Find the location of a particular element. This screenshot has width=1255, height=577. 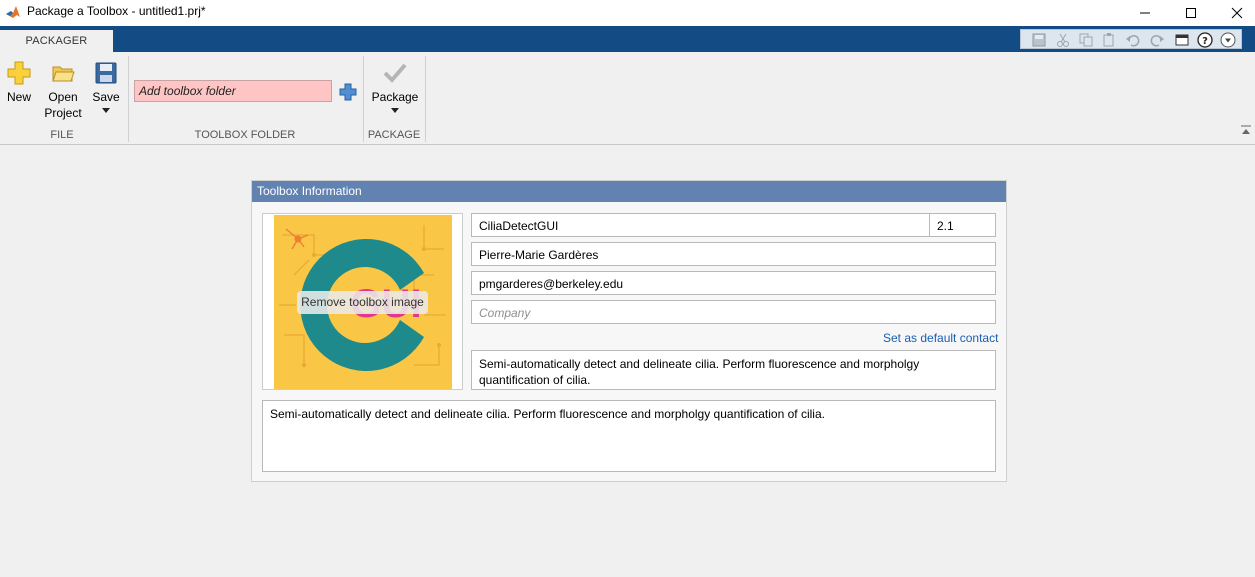

window-title: Package a Toolbox - untitled1.prj* is located at coordinates (116, 11).